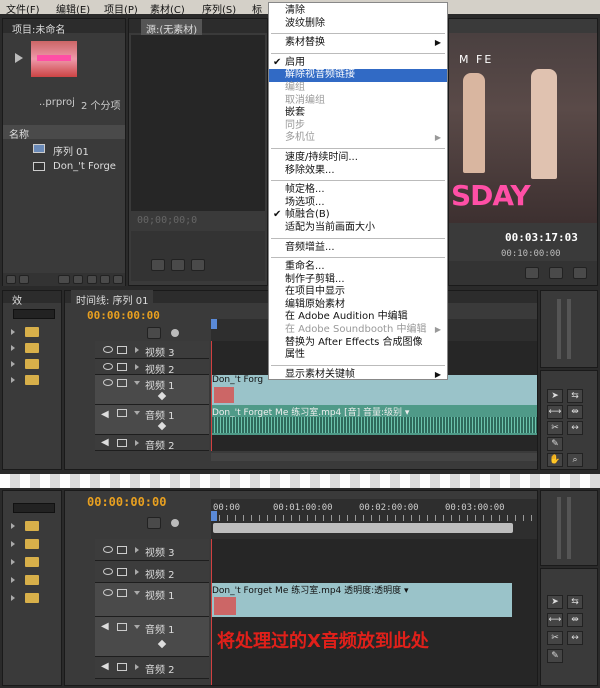  What do you see at coordinates (73, 8) in the screenshot?
I see `menu-edit: 编辑(E)` at bounding box center [73, 8].